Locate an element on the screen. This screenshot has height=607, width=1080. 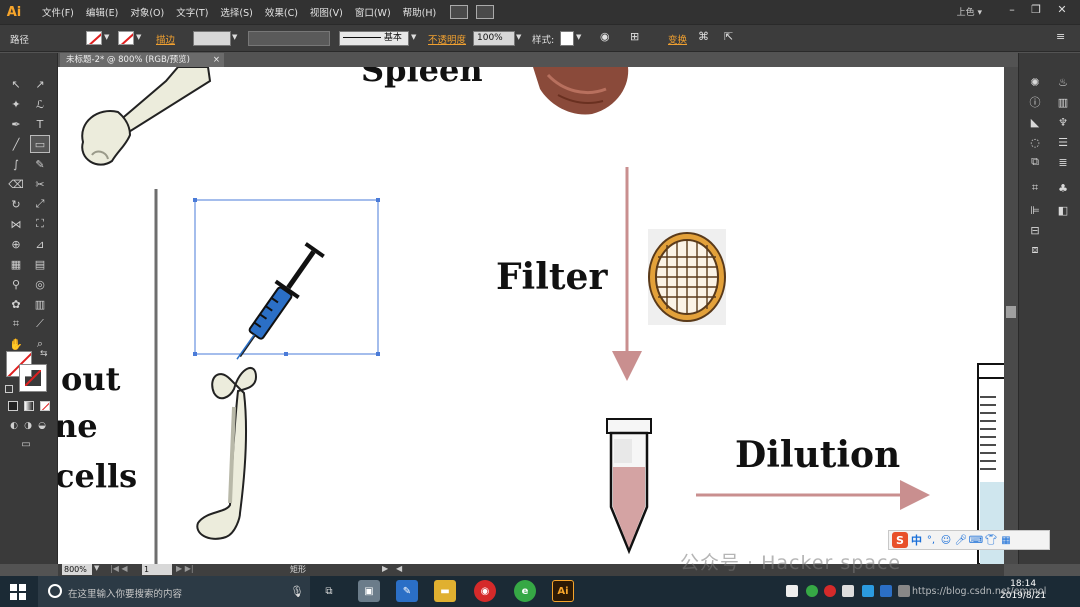
menu-edit: 编辑(E) is located at coordinates (102, 12).